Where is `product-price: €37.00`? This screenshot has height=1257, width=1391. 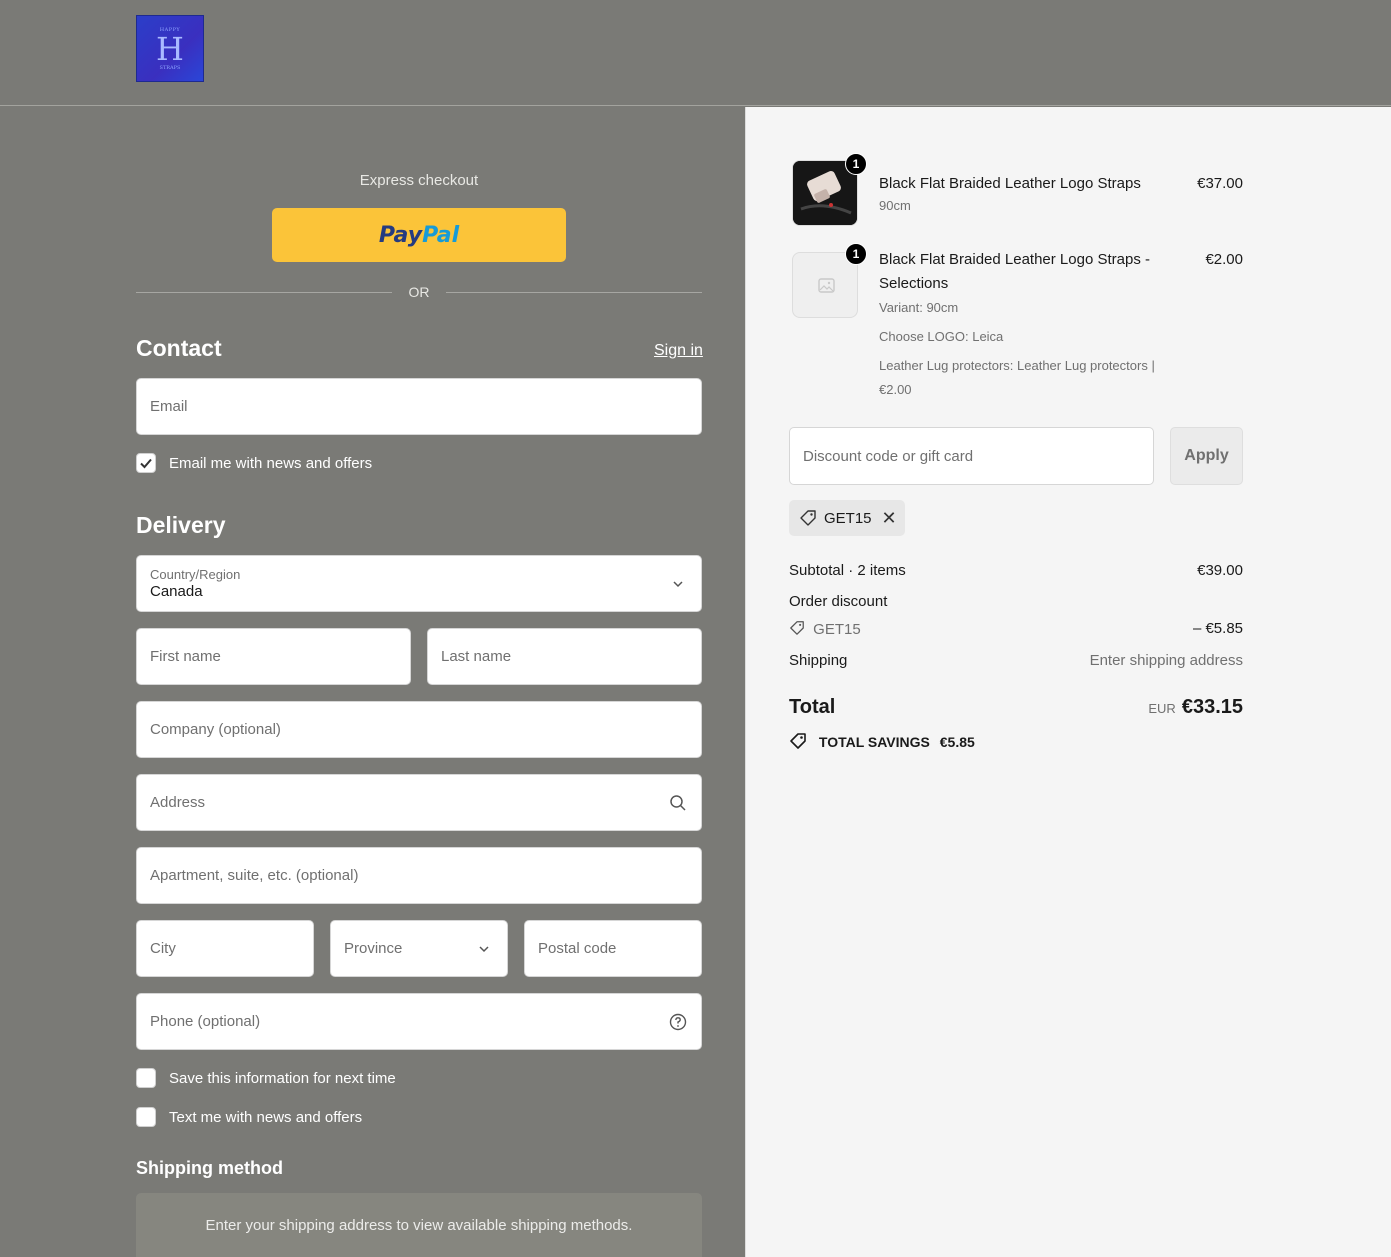 product-price: €37.00 is located at coordinates (1220, 183).